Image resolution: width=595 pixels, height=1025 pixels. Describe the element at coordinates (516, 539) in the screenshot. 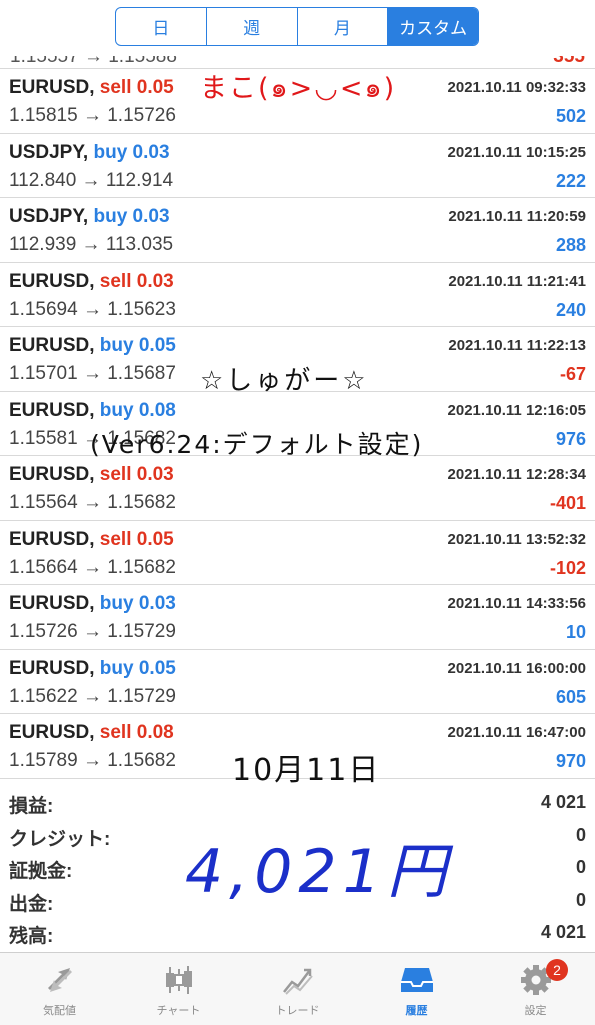

I see `trade-time: 2021.10.11 13:52:32` at that location.